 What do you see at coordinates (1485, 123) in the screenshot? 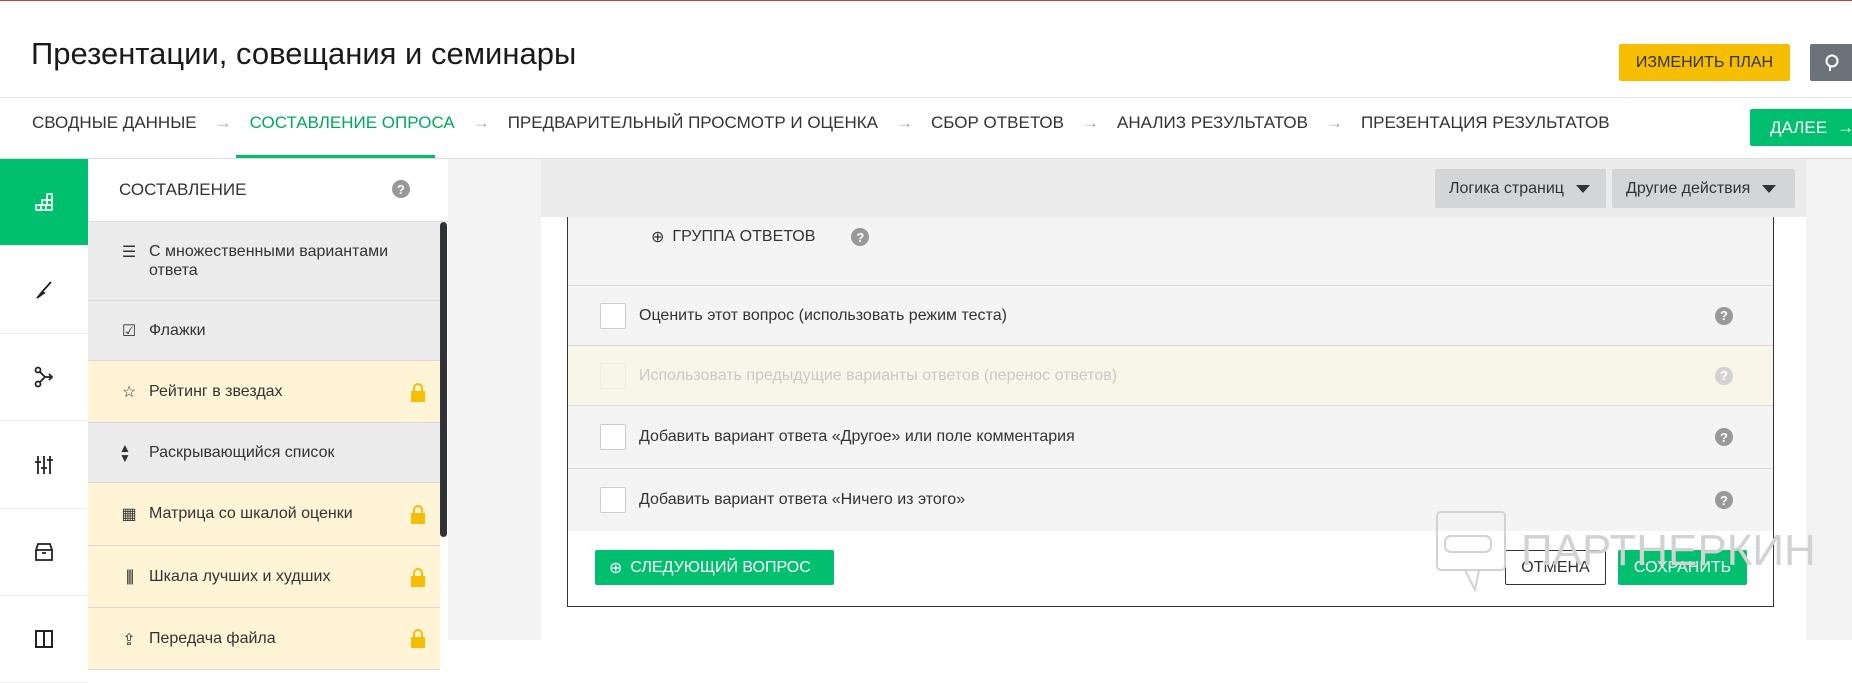
I see `step-present: ПРЕЗЕНТАЦИЯ РЕЗУЛЬТАТОВ` at bounding box center [1485, 123].